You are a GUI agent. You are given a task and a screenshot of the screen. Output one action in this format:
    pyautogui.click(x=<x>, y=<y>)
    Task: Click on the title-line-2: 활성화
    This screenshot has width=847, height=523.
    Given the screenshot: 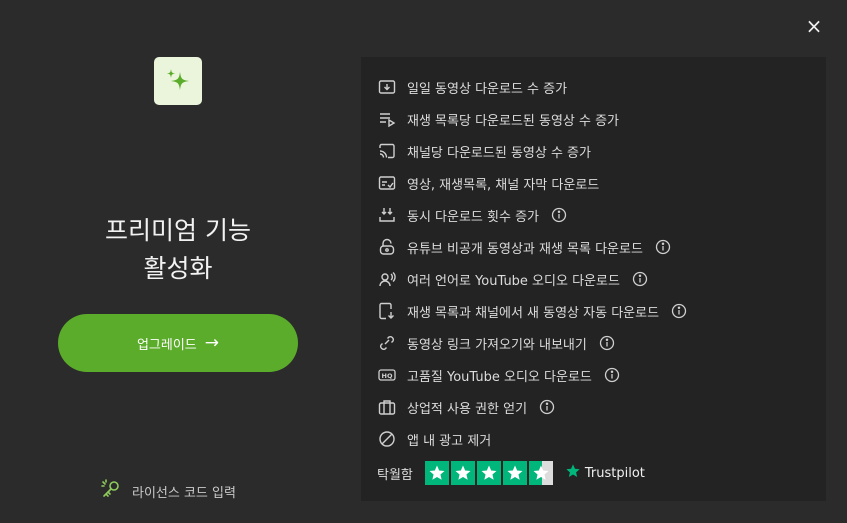 What is the action you would take?
    pyautogui.click(x=178, y=268)
    